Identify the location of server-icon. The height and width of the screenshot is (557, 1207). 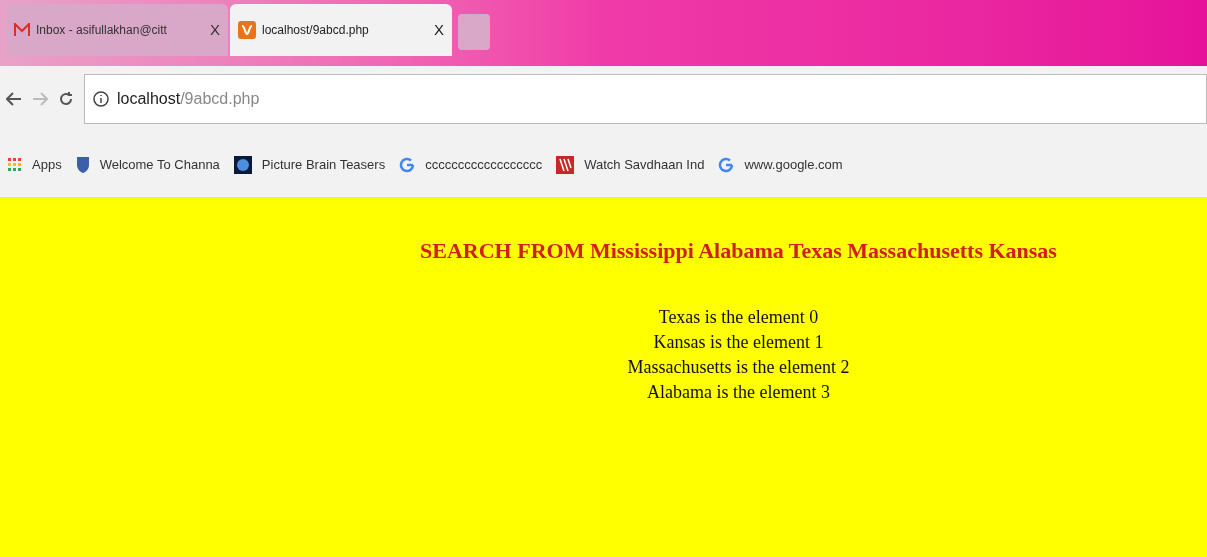
(247, 30).